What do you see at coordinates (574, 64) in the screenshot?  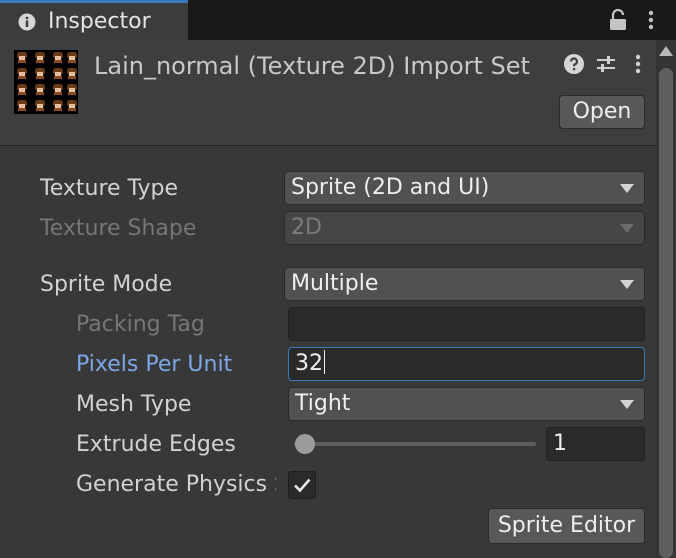 I see `help-icon` at bounding box center [574, 64].